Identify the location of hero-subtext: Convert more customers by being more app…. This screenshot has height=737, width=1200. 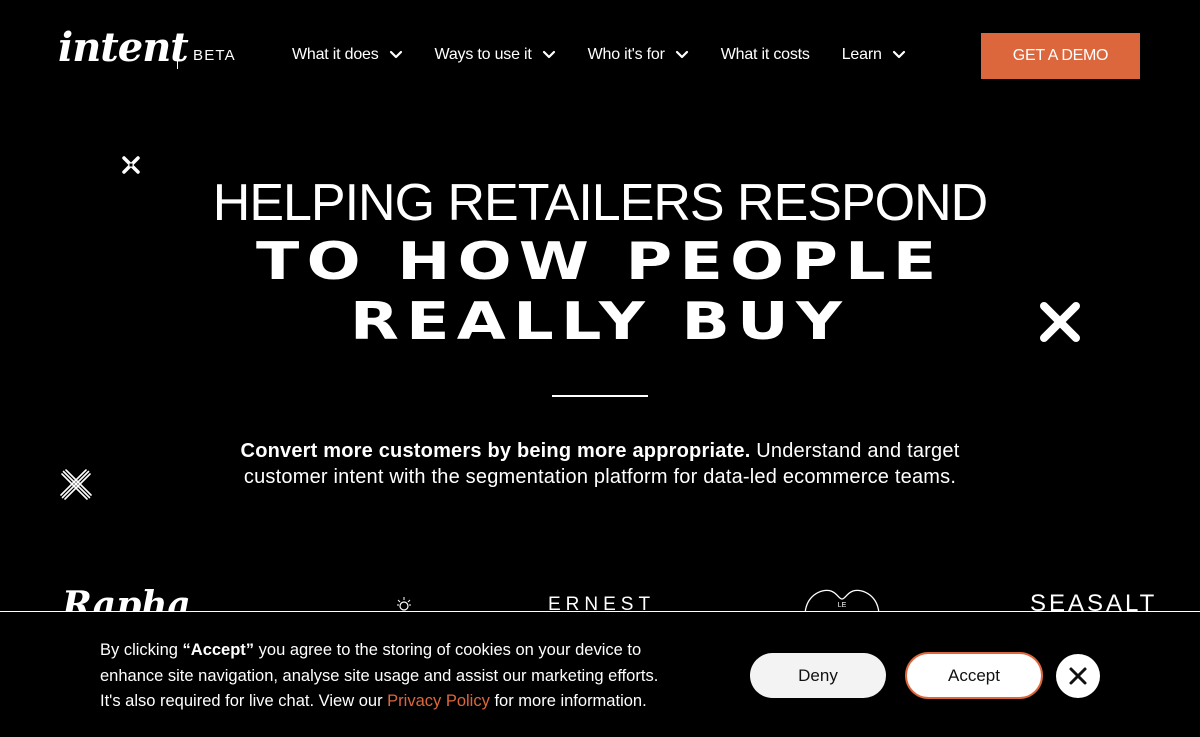
(600, 464).